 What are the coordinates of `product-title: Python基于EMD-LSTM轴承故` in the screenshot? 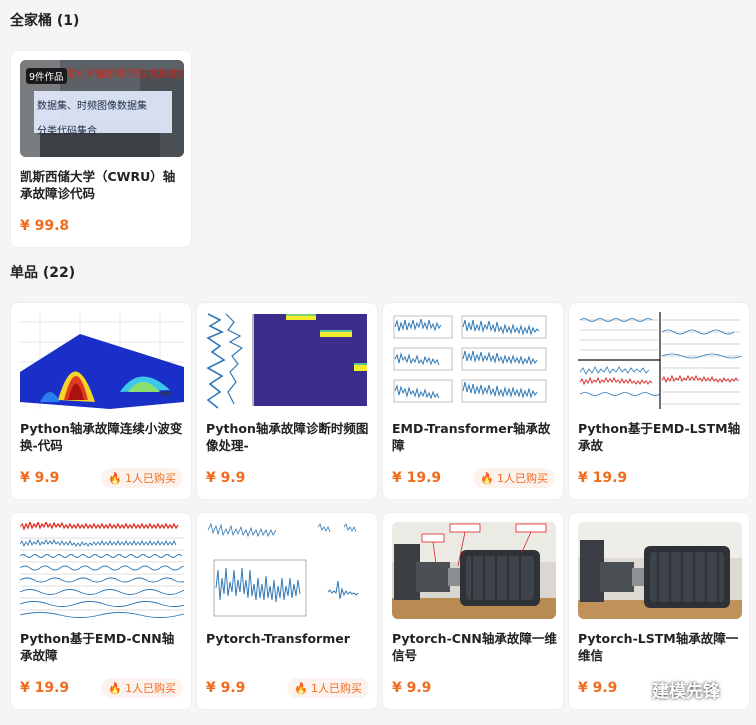 It's located at (661, 437).